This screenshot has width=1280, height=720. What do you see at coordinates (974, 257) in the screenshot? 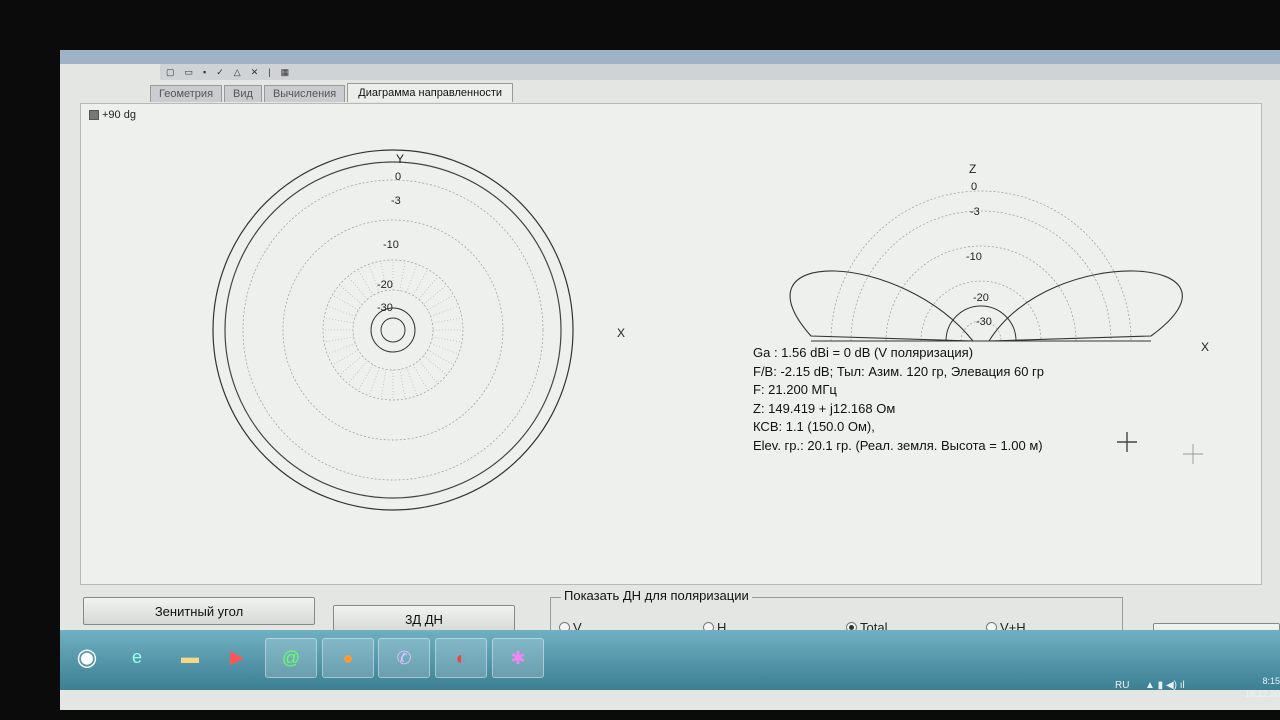
I see `elevation-ring-label-10: -10` at bounding box center [974, 257].